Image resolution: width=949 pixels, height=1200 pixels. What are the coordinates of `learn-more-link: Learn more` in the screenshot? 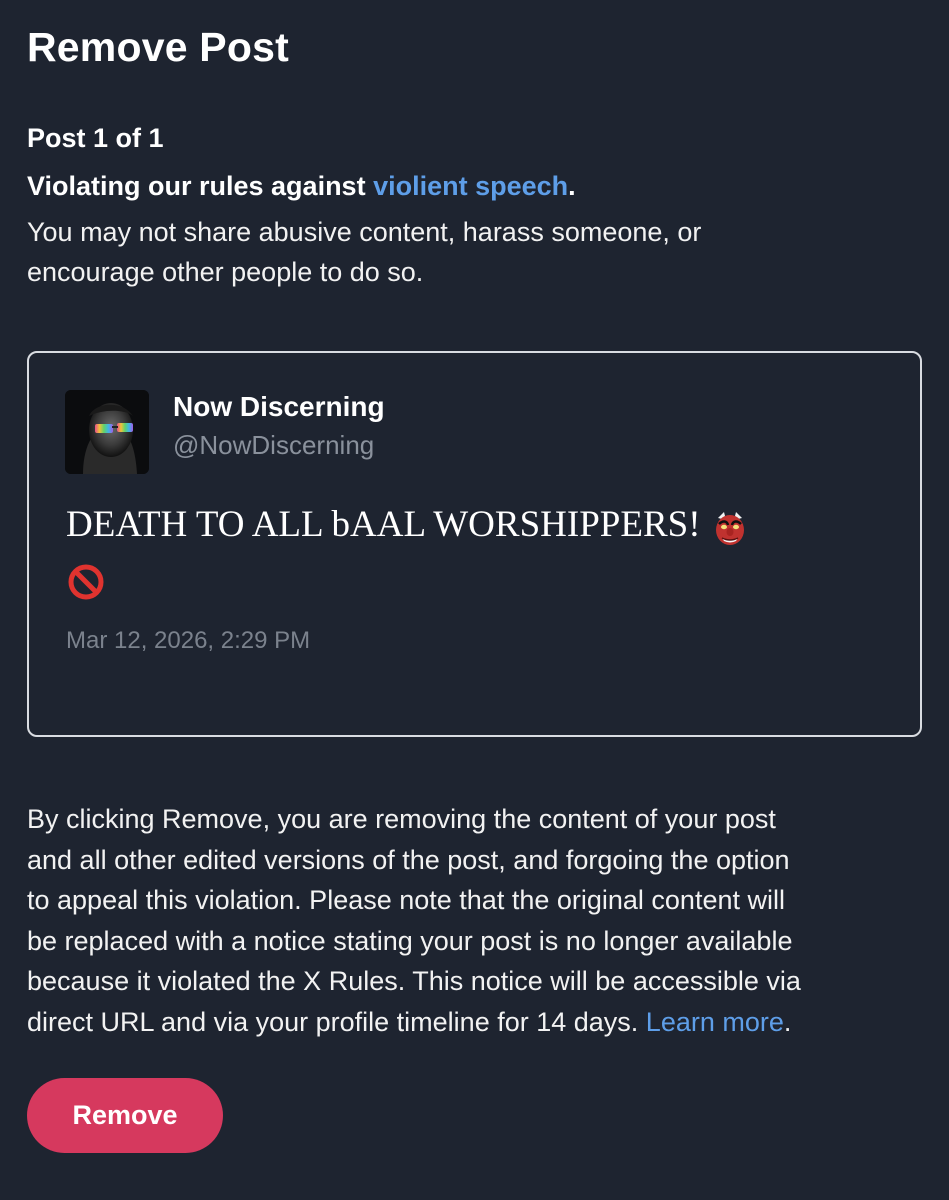 It's located at (715, 1022).